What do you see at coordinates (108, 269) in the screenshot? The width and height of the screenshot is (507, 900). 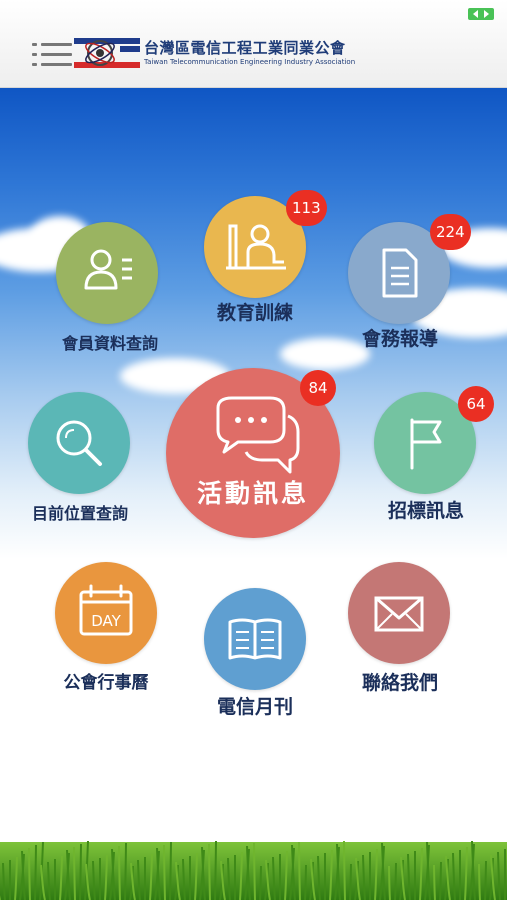 I see `member-card-icon` at bounding box center [108, 269].